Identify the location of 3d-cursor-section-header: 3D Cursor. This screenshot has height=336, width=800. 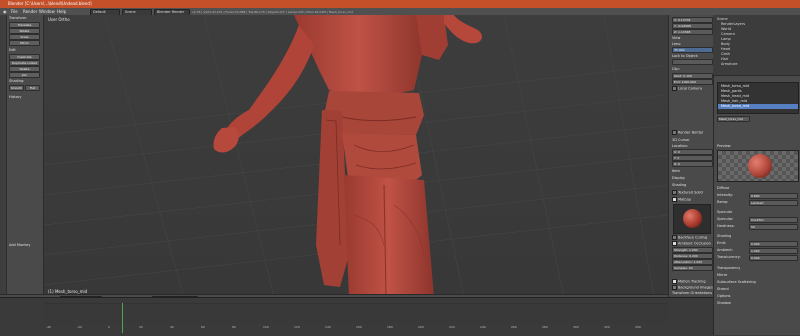
(681, 140).